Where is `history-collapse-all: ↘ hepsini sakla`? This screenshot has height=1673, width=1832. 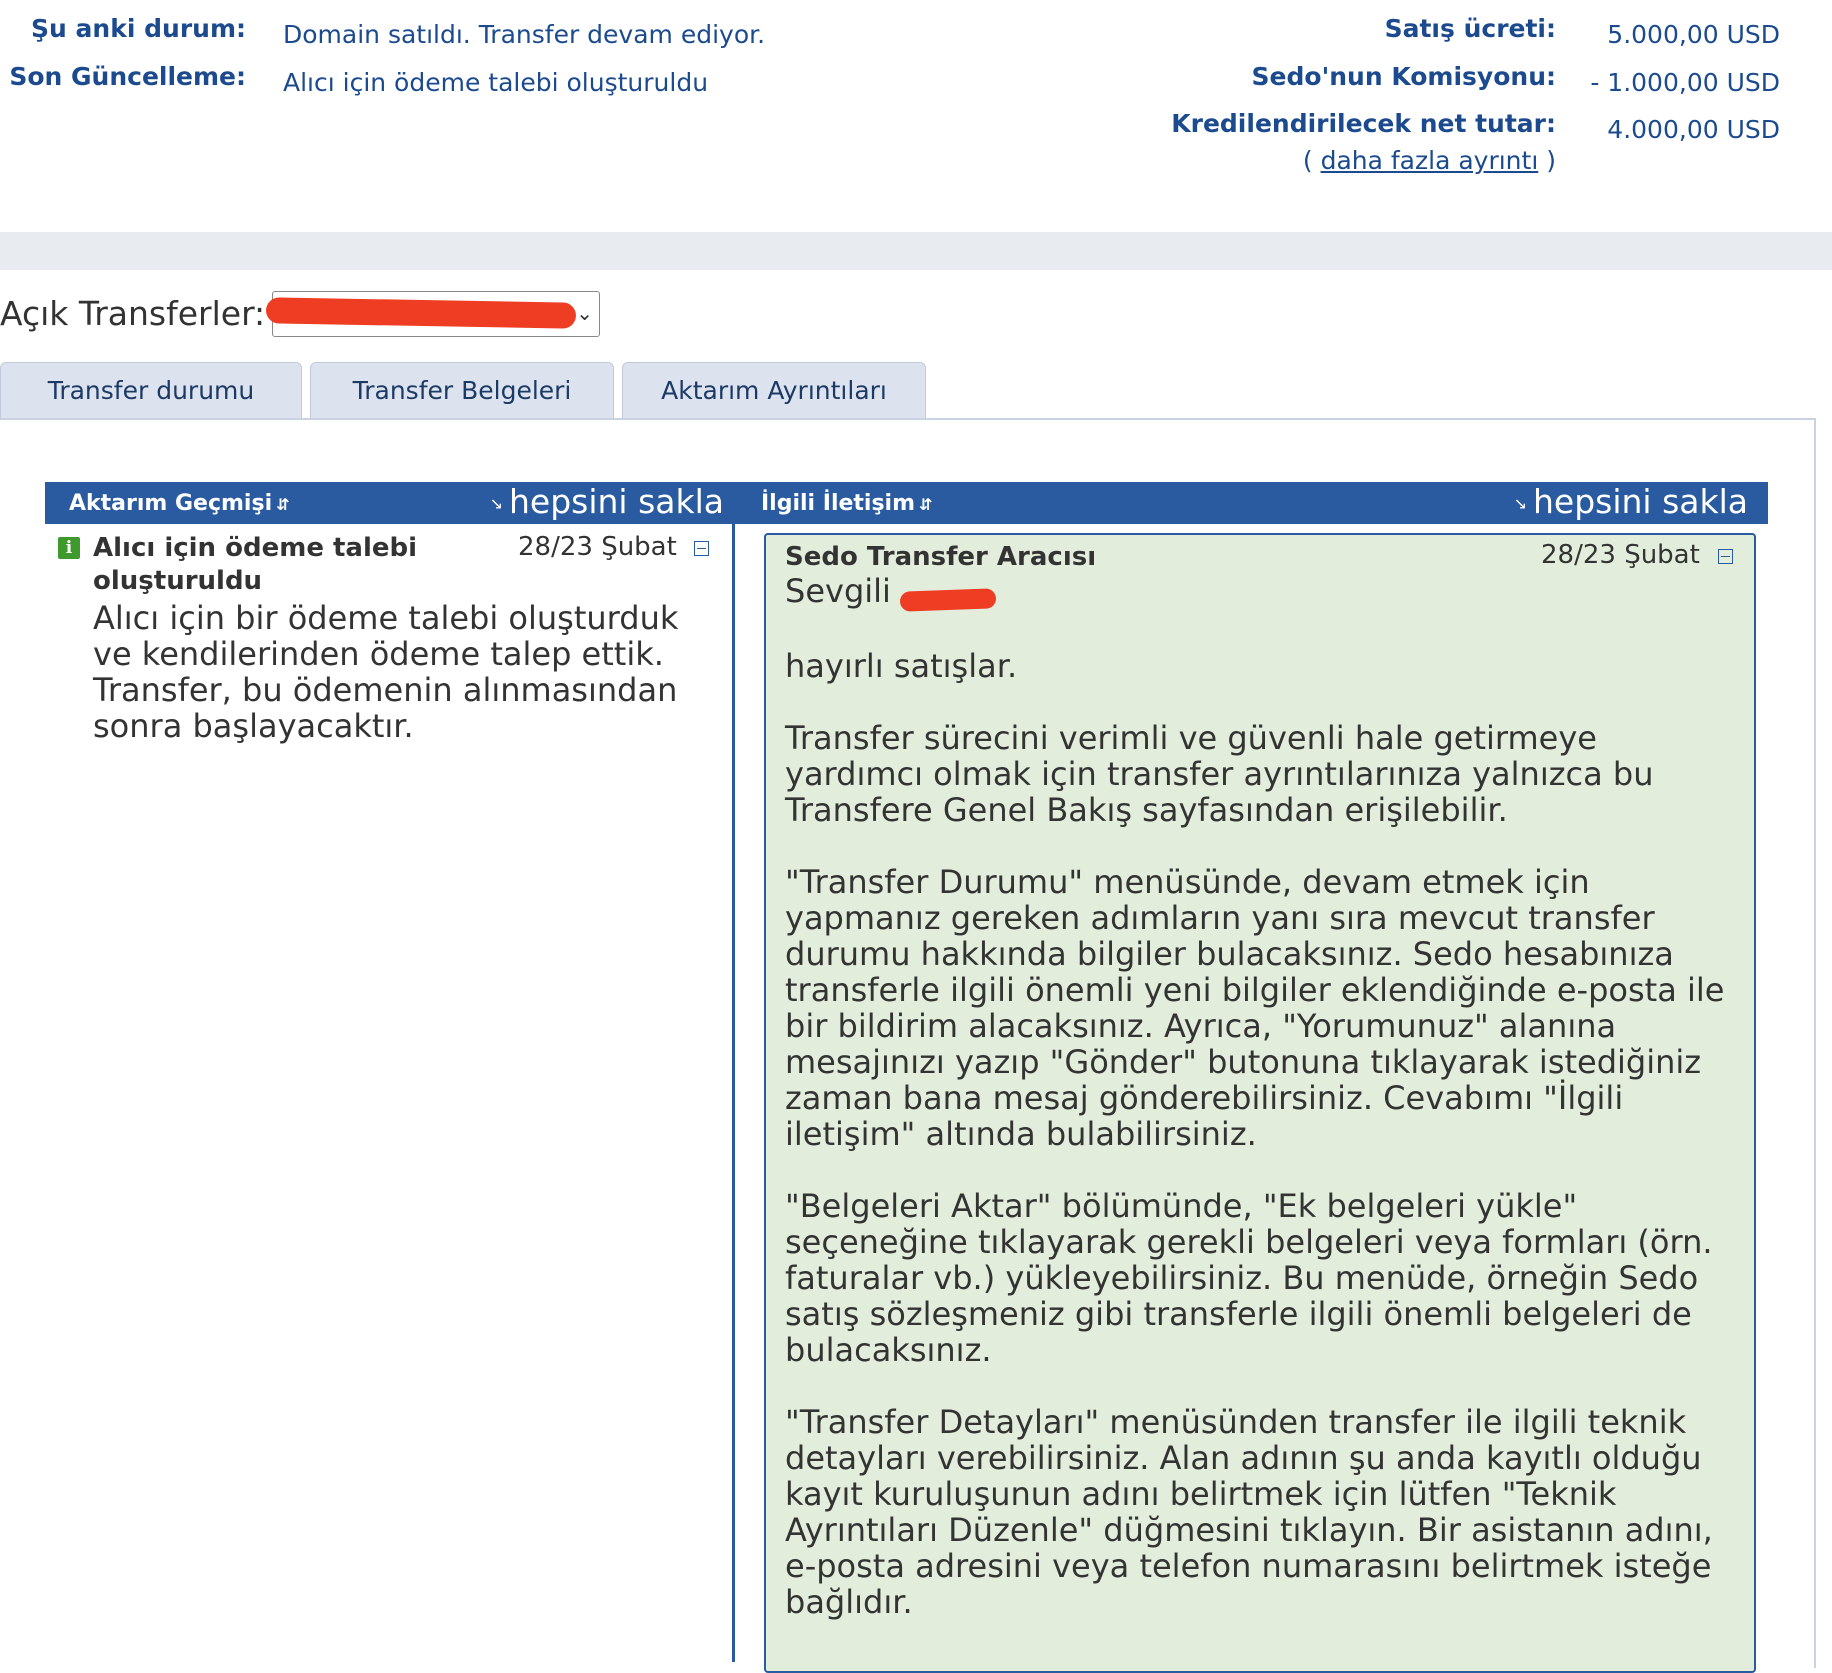 history-collapse-all: ↘ hepsini sakla is located at coordinates (607, 501).